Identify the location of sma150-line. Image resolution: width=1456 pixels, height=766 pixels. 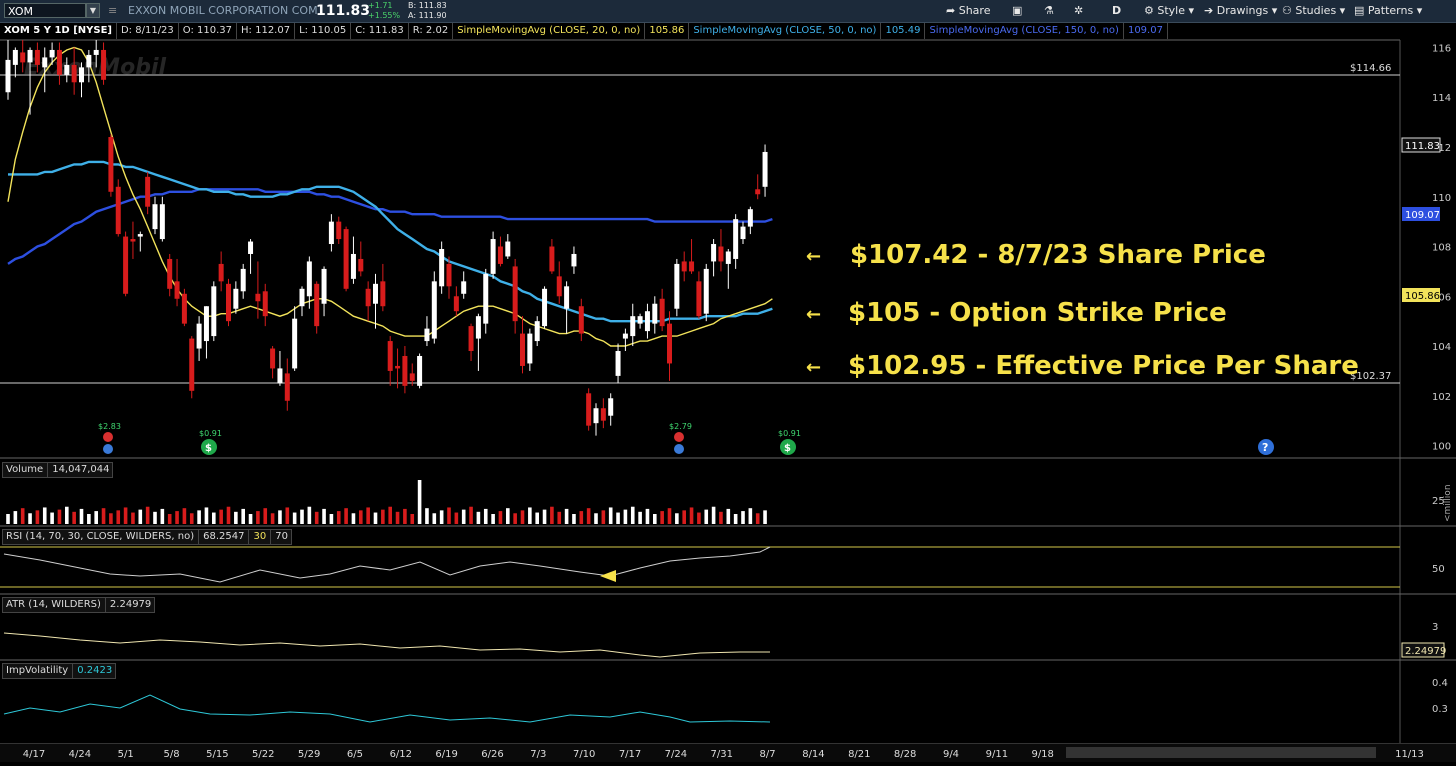
(390, 226).